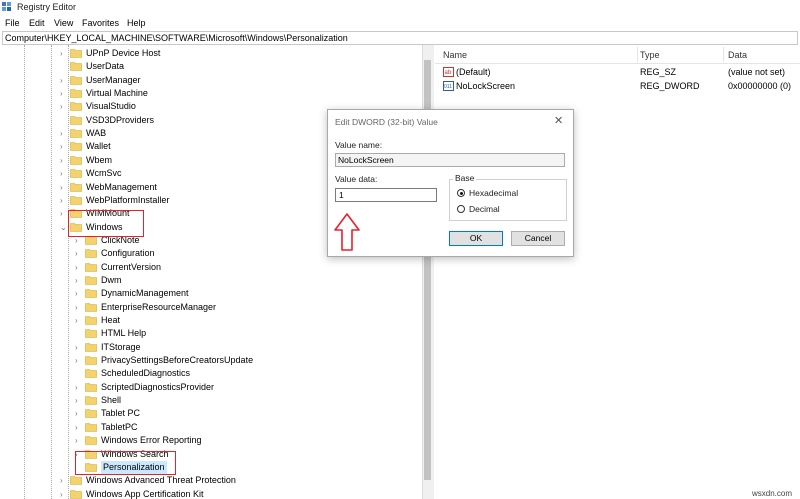 The height and width of the screenshot is (499, 800). Describe the element at coordinates (145, 293) in the screenshot. I see `tree-item-label: DynamicManagement` at that location.